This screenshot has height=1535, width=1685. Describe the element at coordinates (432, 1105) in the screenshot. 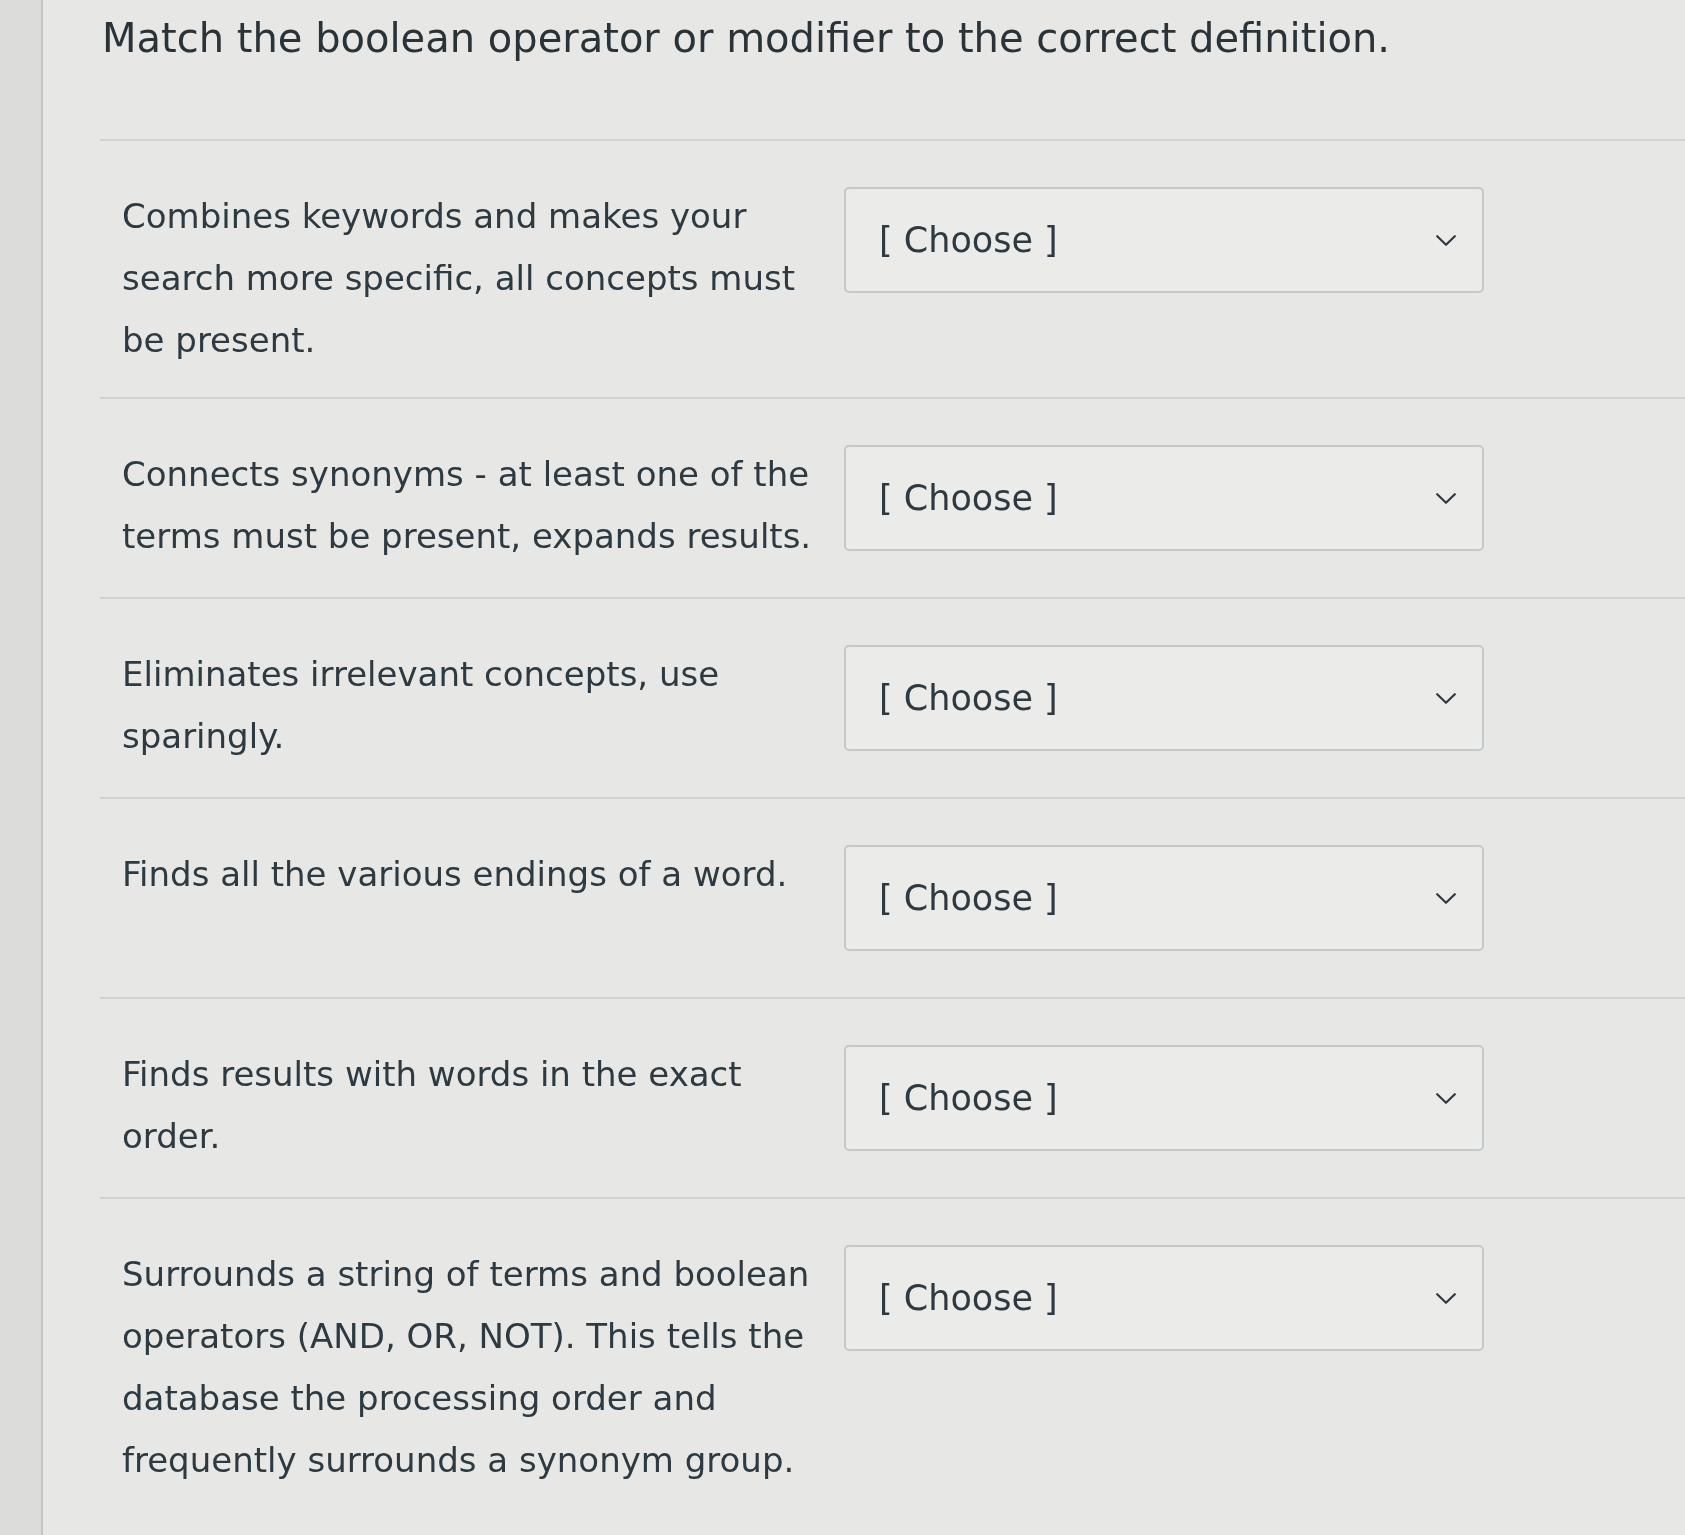

I see `definition-text: Finds results with words in the exact order.` at that location.